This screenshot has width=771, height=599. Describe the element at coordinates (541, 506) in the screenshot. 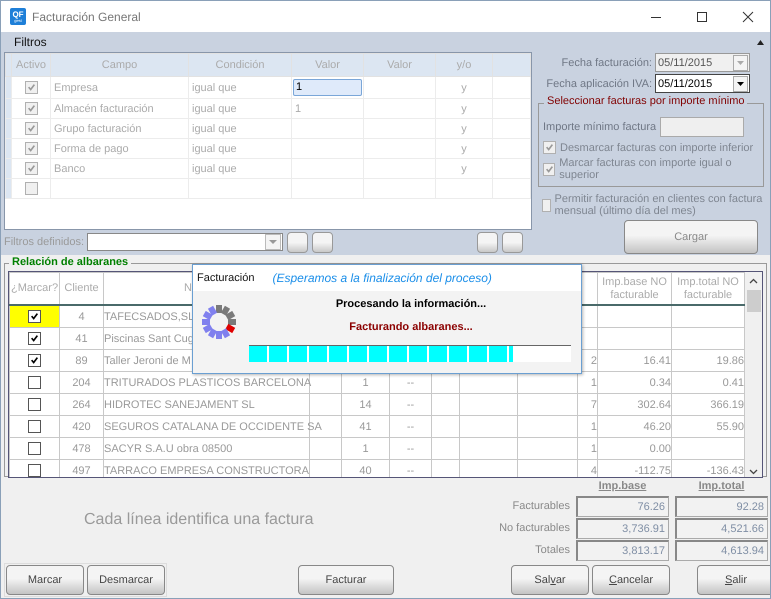

I see `row-label: Facturables` at that location.